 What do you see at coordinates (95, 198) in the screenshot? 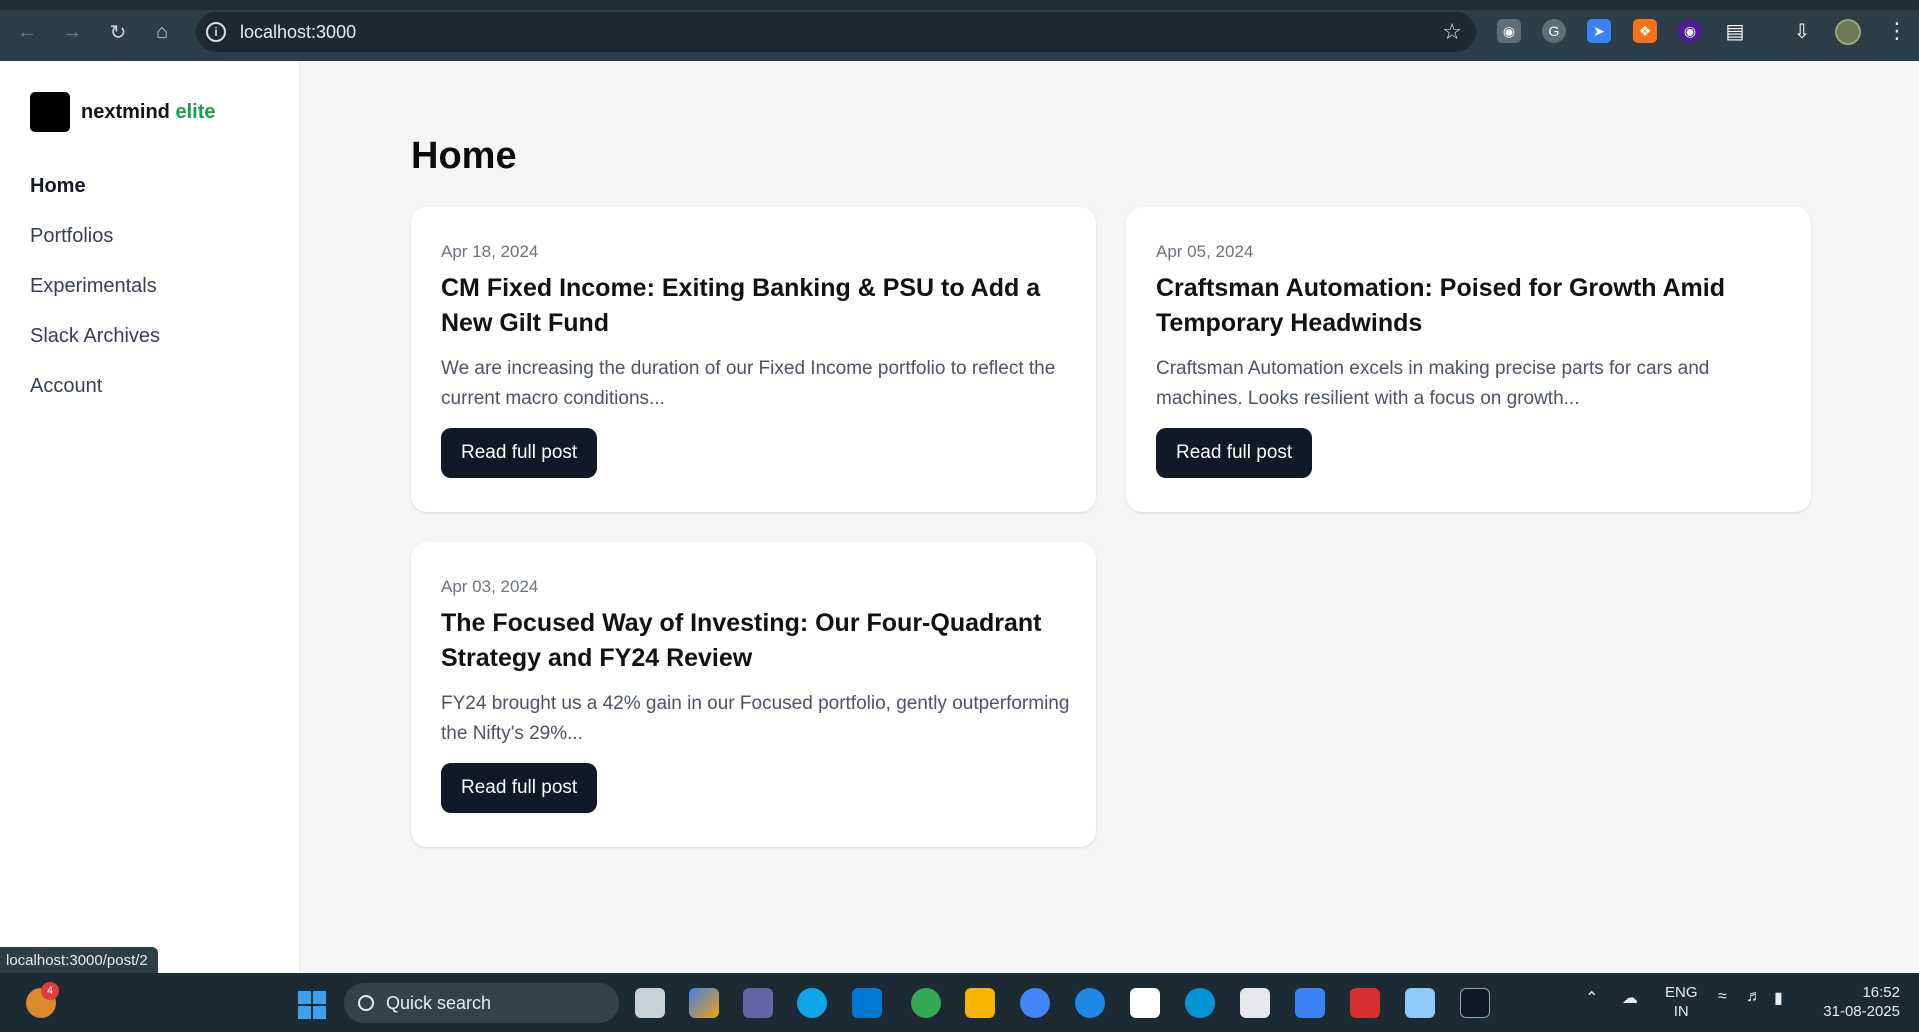
I see `sidebar-item-home: Home` at bounding box center [95, 198].